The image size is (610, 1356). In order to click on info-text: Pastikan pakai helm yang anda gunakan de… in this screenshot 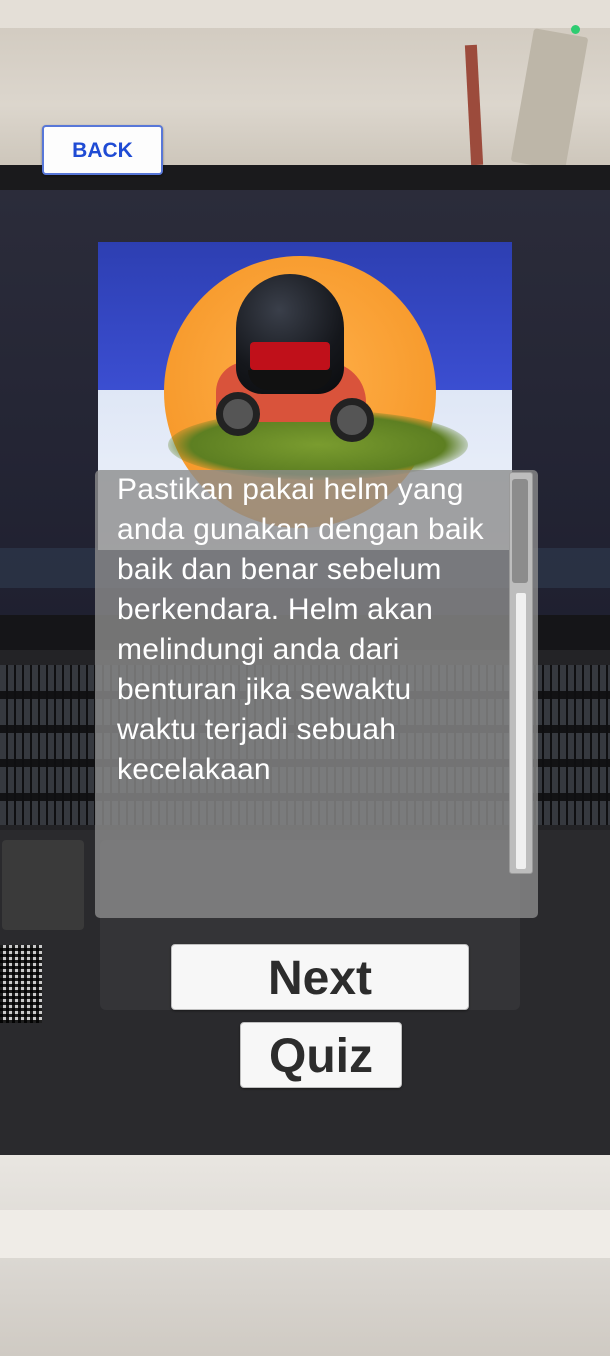, I will do `click(300, 629)`.